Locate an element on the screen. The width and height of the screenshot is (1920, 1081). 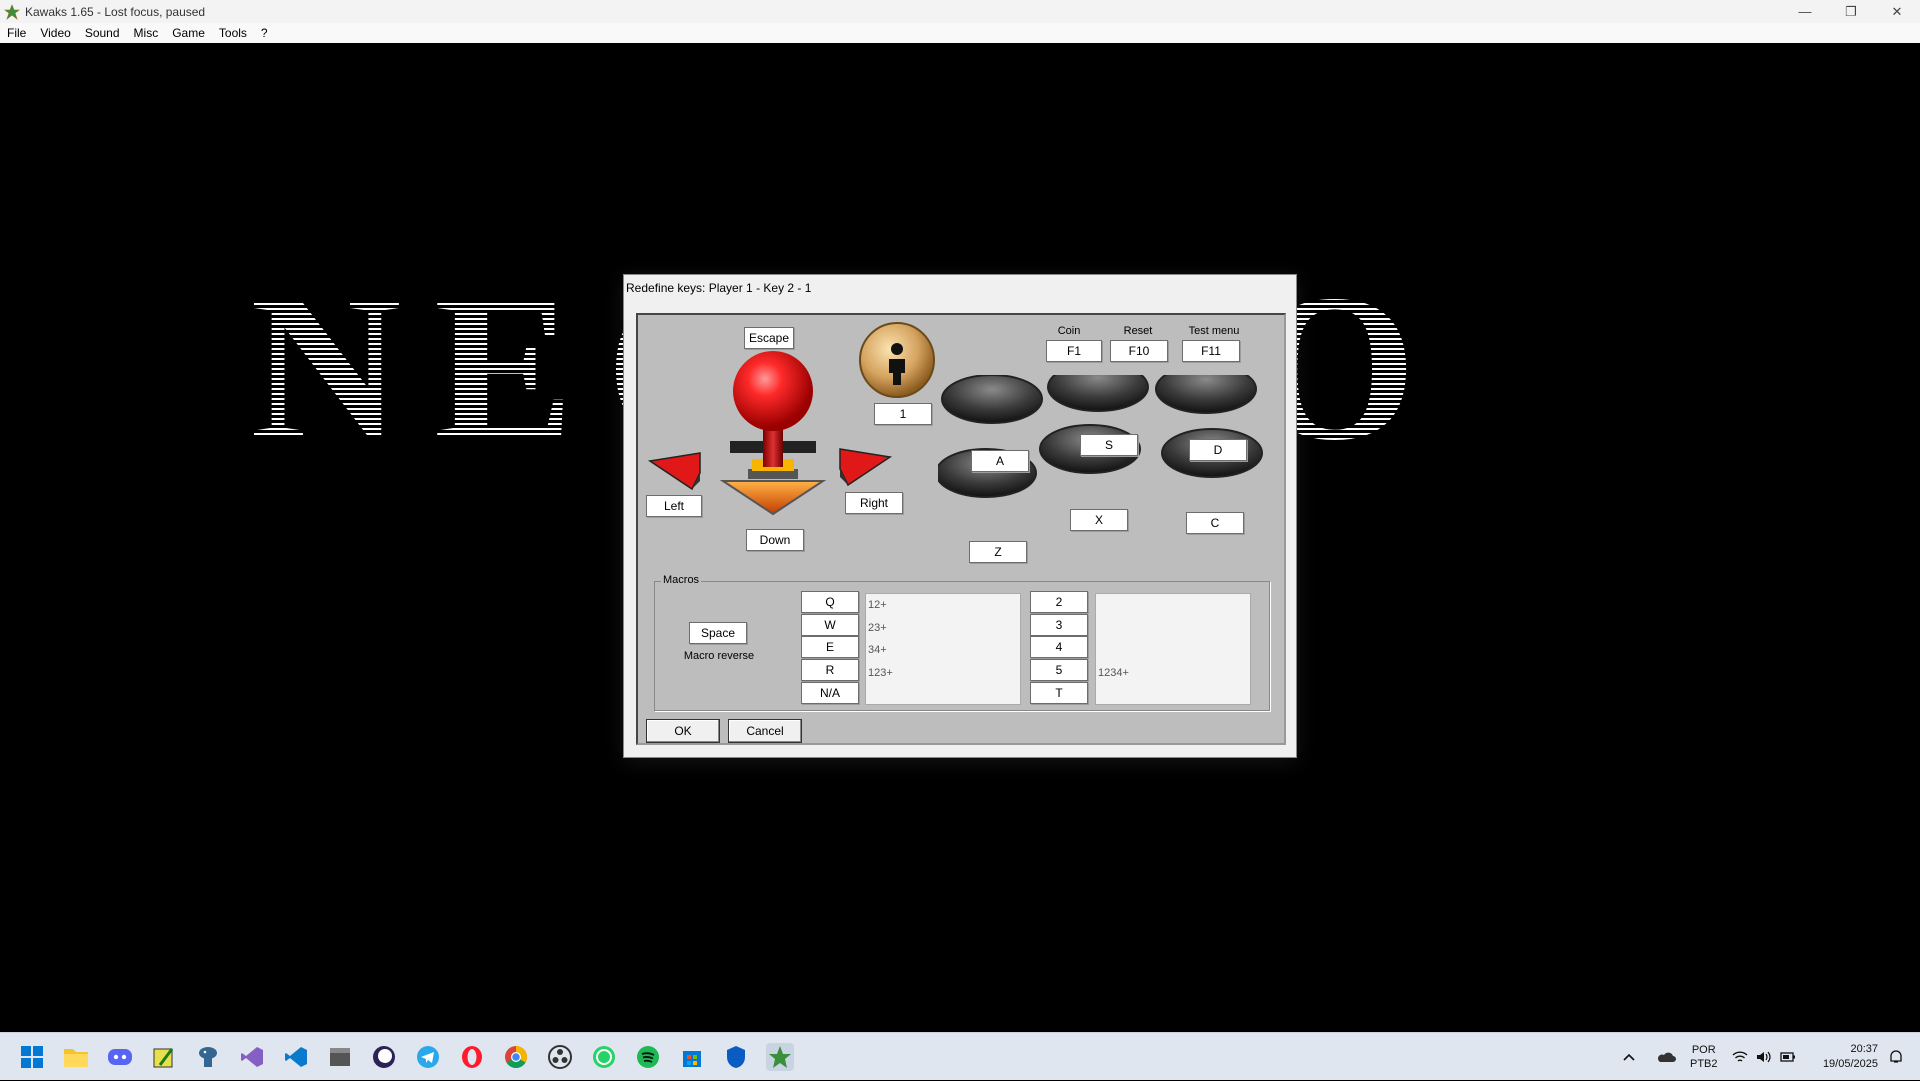
reset-label: Reset is located at coordinates (1138, 331).